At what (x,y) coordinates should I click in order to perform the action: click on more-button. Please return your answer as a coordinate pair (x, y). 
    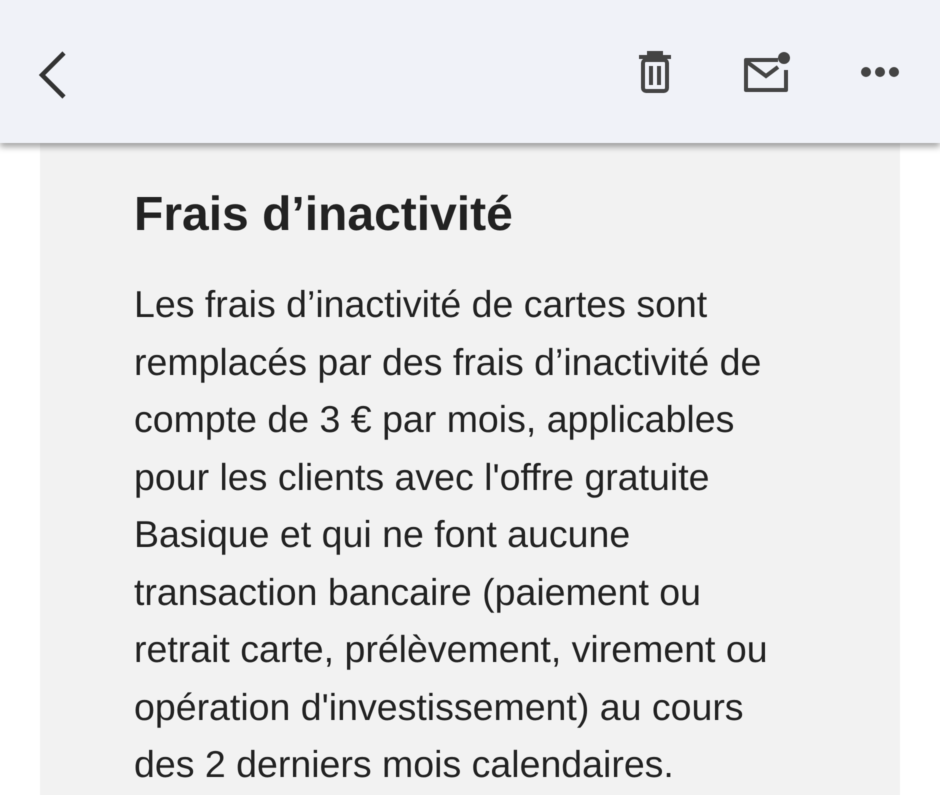
    Looking at the image, I should click on (880, 72).